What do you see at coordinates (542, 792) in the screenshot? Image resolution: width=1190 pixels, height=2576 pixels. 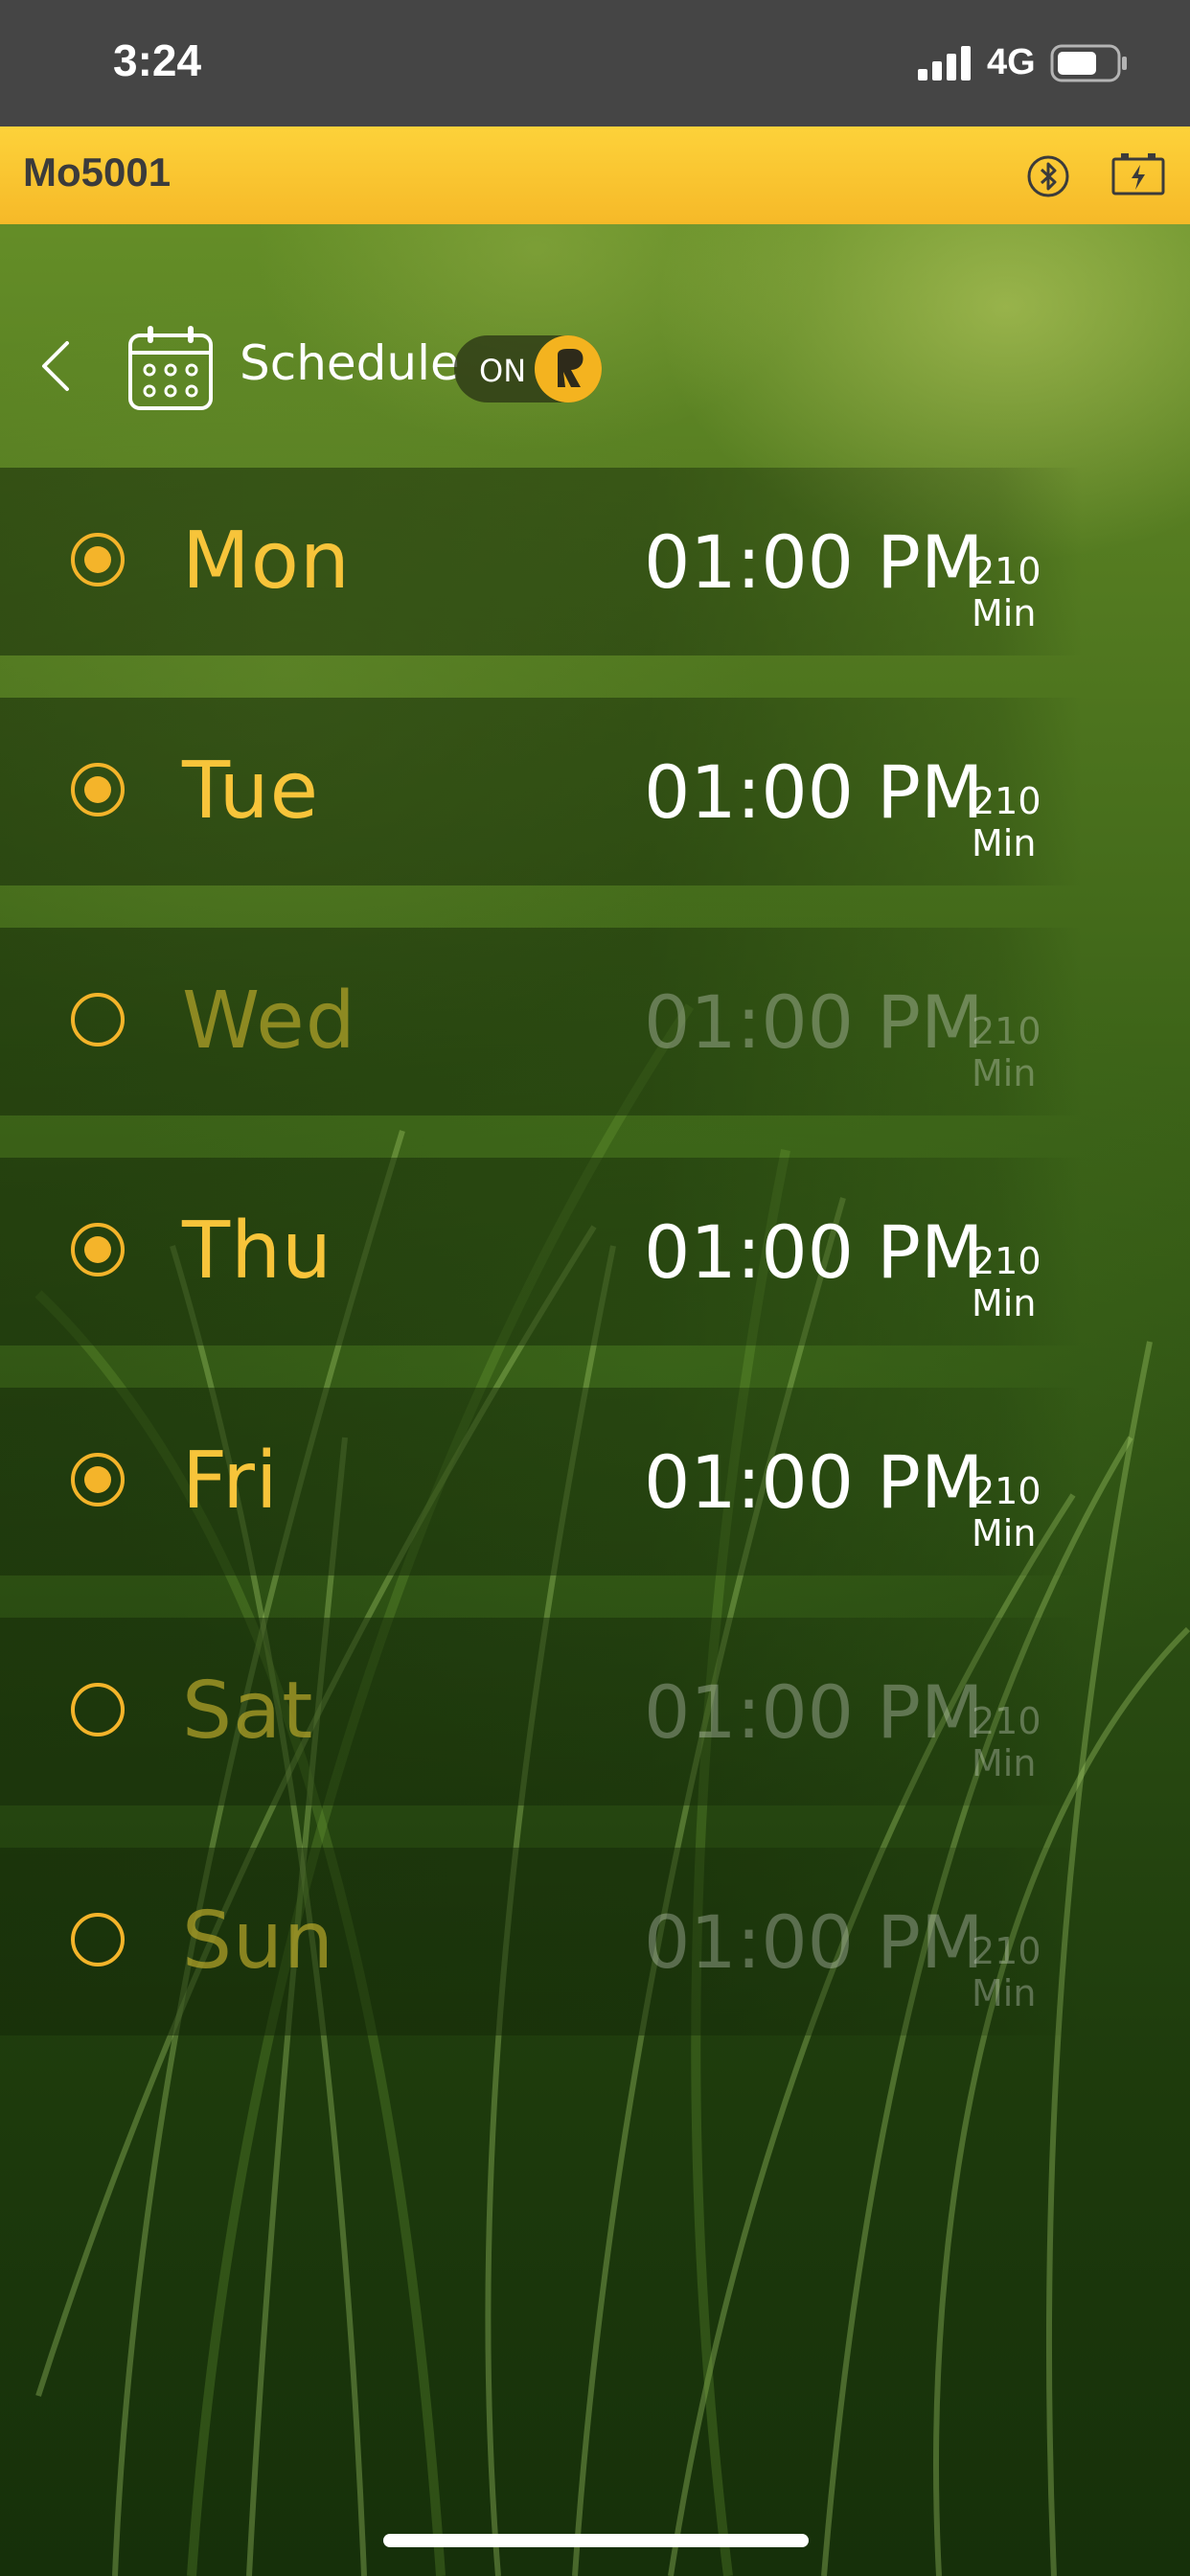 I see `schedule-row-tue: Tue 01:00 PM 210 Min` at bounding box center [542, 792].